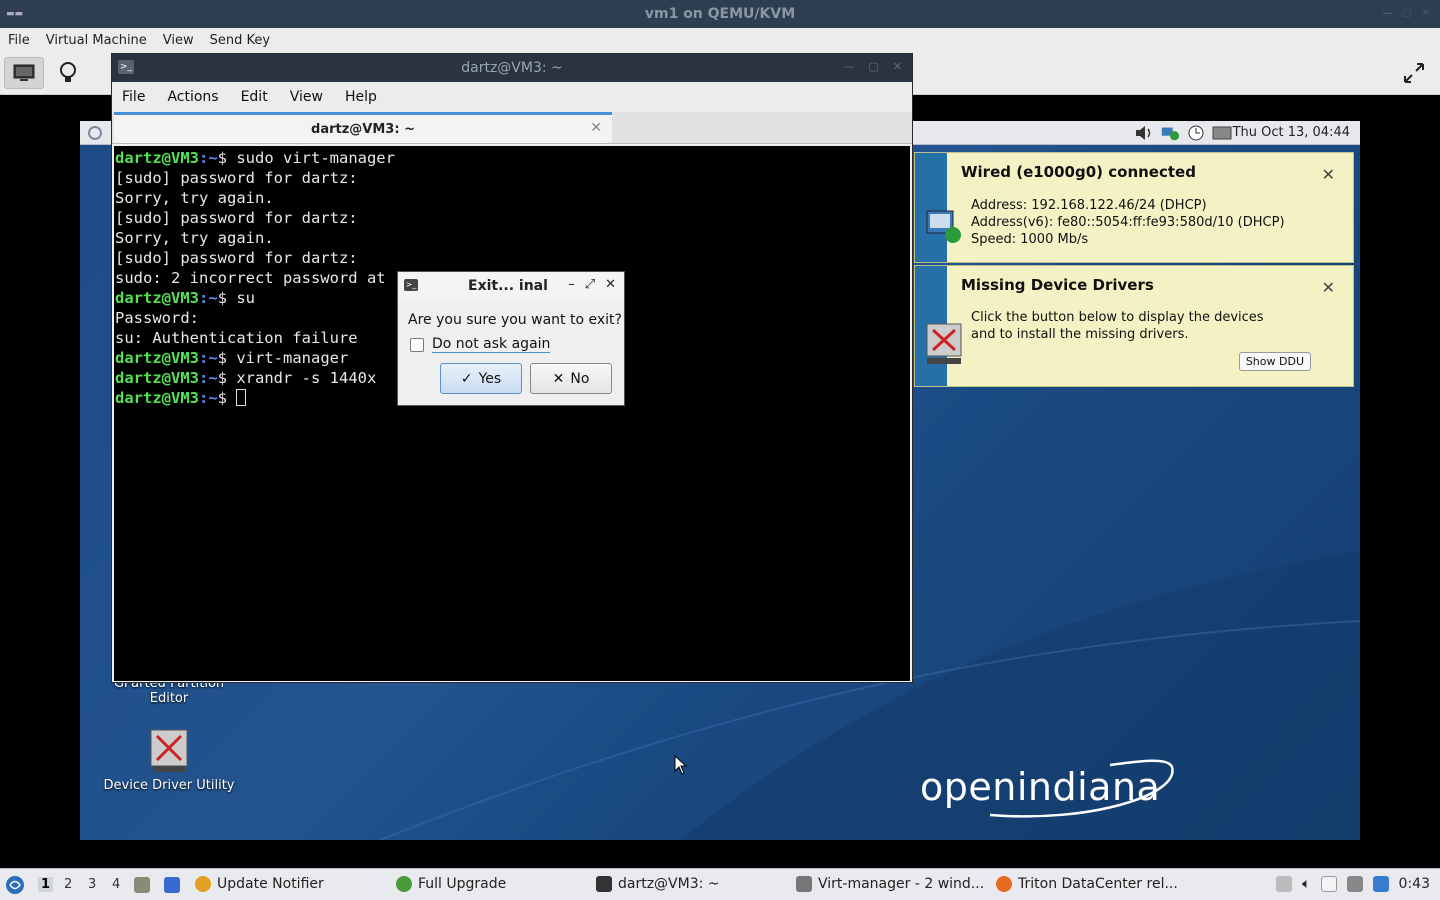  Describe the element at coordinates (133, 97) in the screenshot. I see `terminal-menu-file: File` at that location.